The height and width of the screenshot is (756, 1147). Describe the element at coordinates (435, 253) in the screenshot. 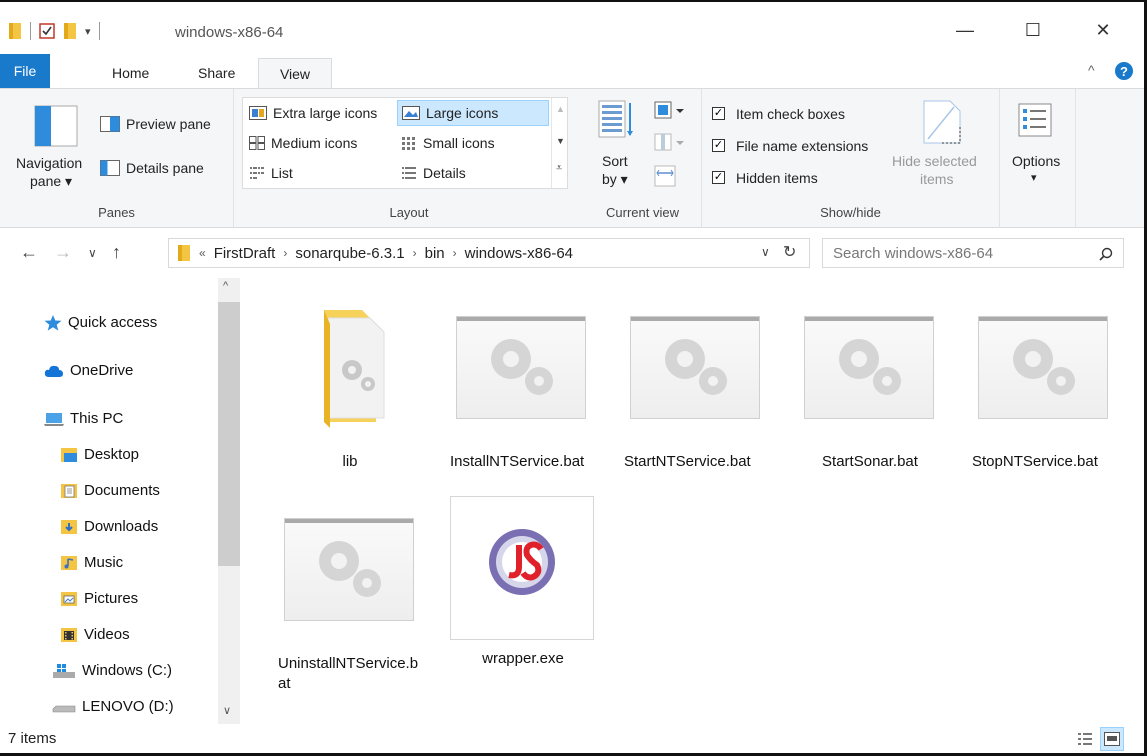

I see `breadcrumb-bin: bin` at that location.